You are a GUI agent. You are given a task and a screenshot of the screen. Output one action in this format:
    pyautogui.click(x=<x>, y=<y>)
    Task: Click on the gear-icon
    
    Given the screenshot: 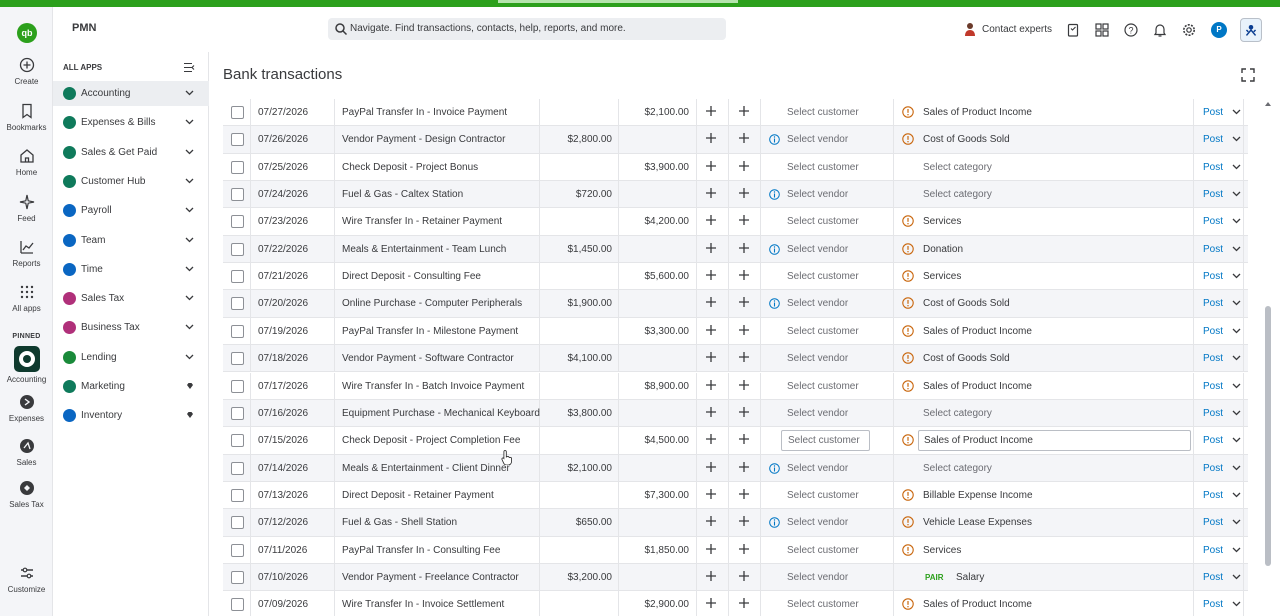 What is the action you would take?
    pyautogui.click(x=1189, y=30)
    